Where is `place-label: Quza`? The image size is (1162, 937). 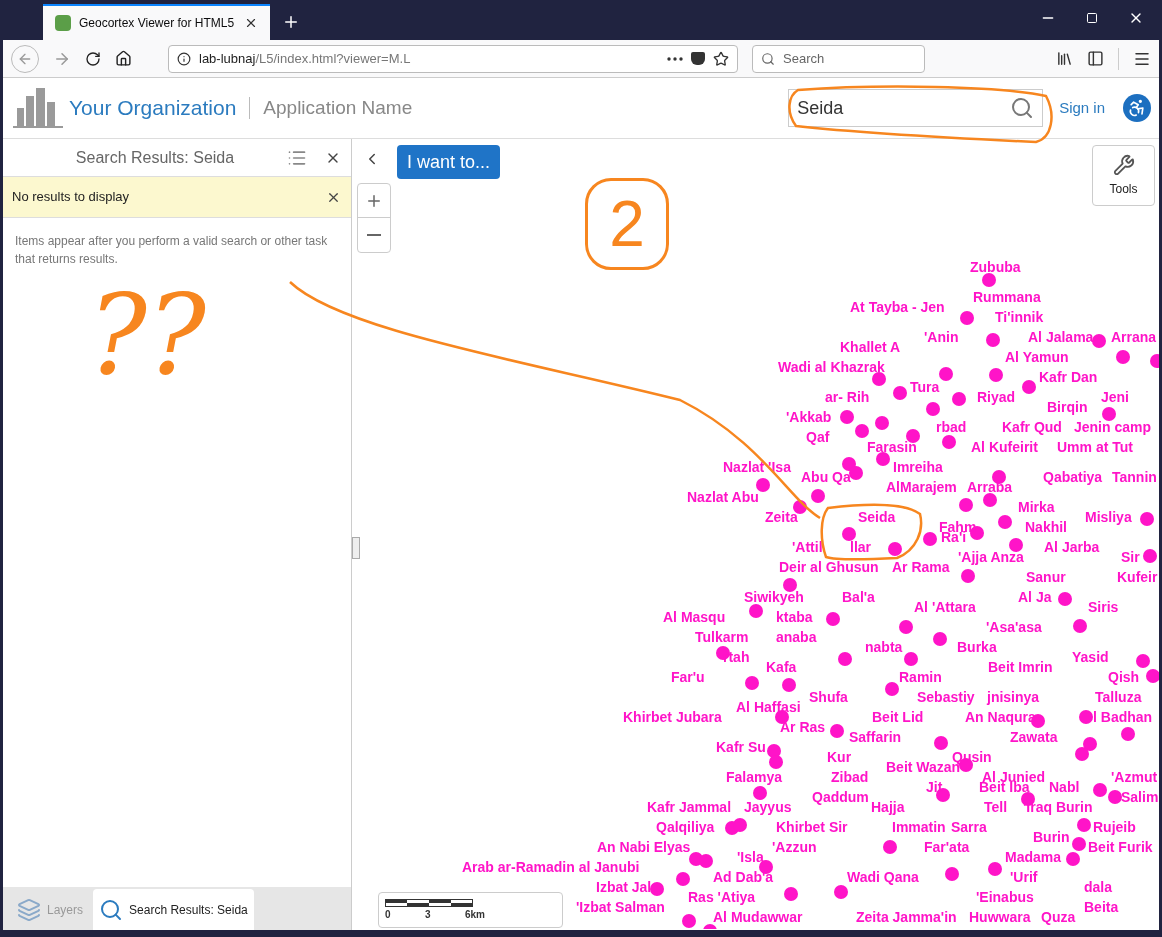
place-label: Quza is located at coordinates (1058, 917).